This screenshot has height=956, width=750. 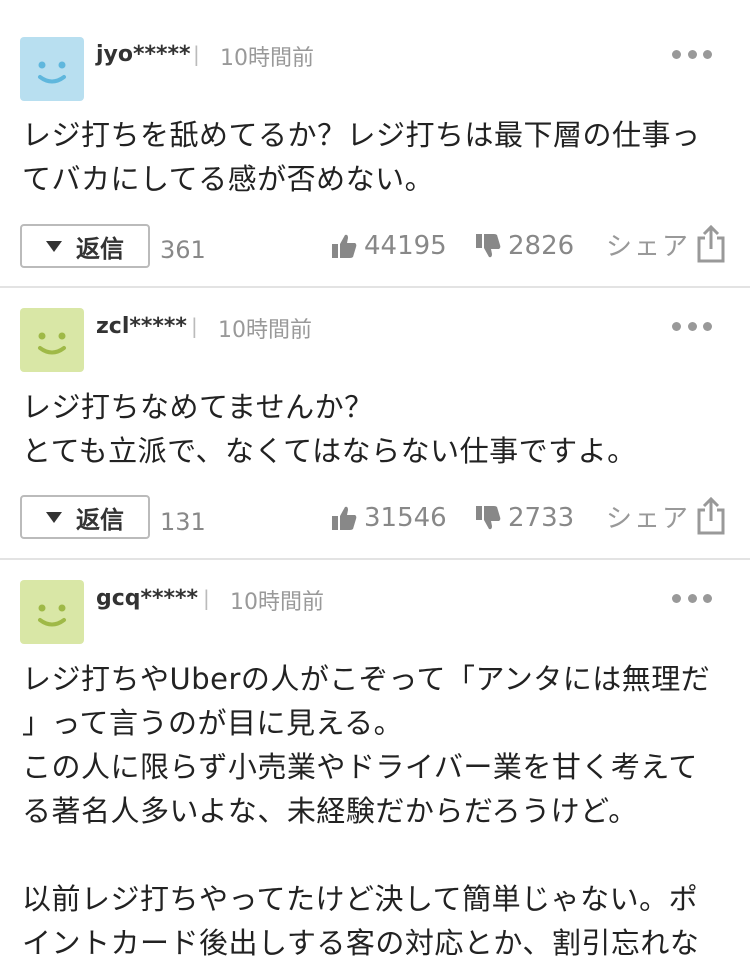 What do you see at coordinates (183, 250) in the screenshot?
I see `reply-count: 361` at bounding box center [183, 250].